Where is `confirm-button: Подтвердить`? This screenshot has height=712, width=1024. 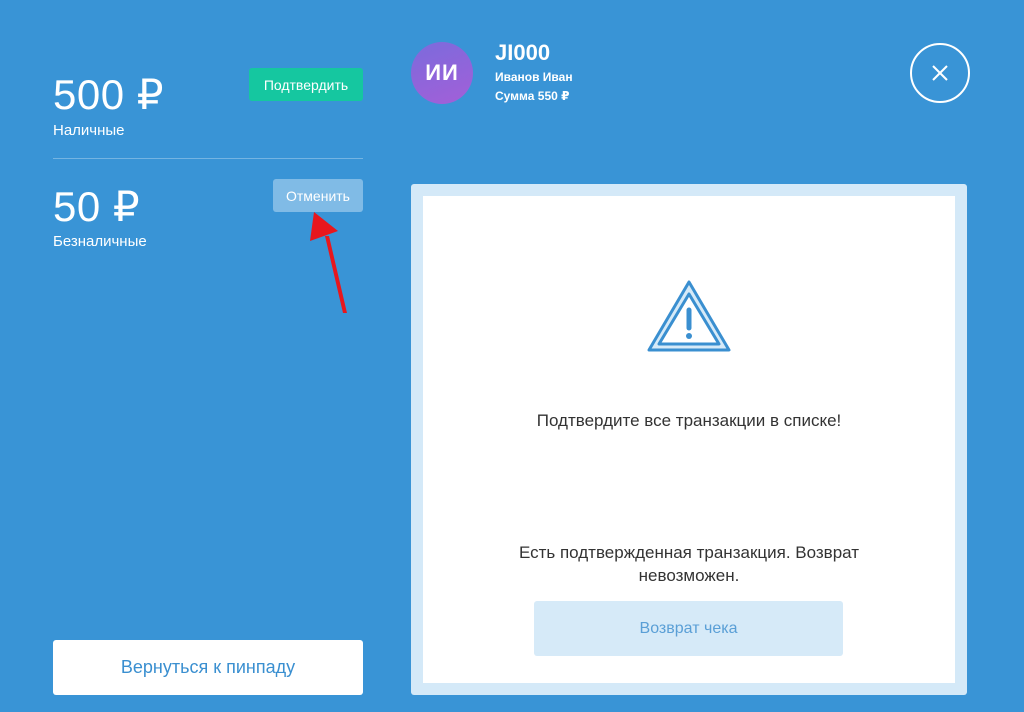
confirm-button: Подтвердить is located at coordinates (306, 84).